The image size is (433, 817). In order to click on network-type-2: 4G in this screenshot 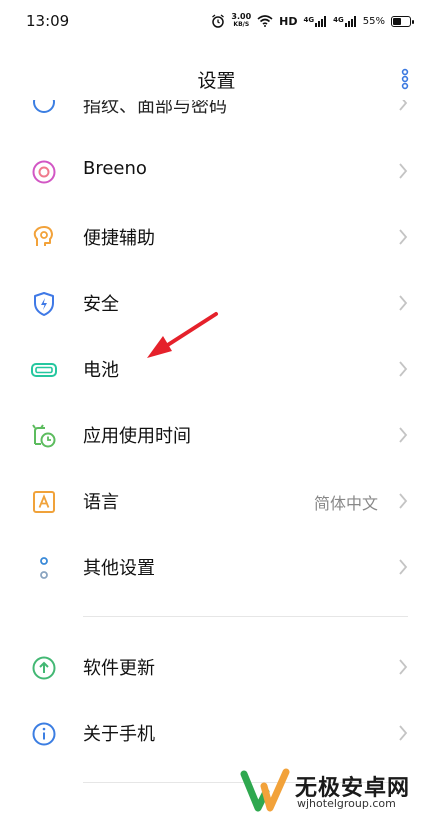, I will do `click(338, 19)`.